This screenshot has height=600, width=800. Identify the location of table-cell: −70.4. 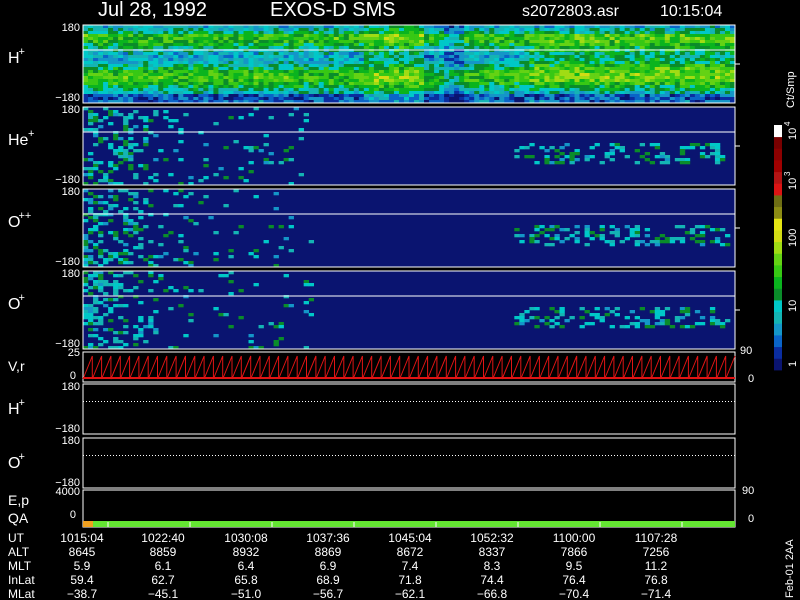
(574, 593).